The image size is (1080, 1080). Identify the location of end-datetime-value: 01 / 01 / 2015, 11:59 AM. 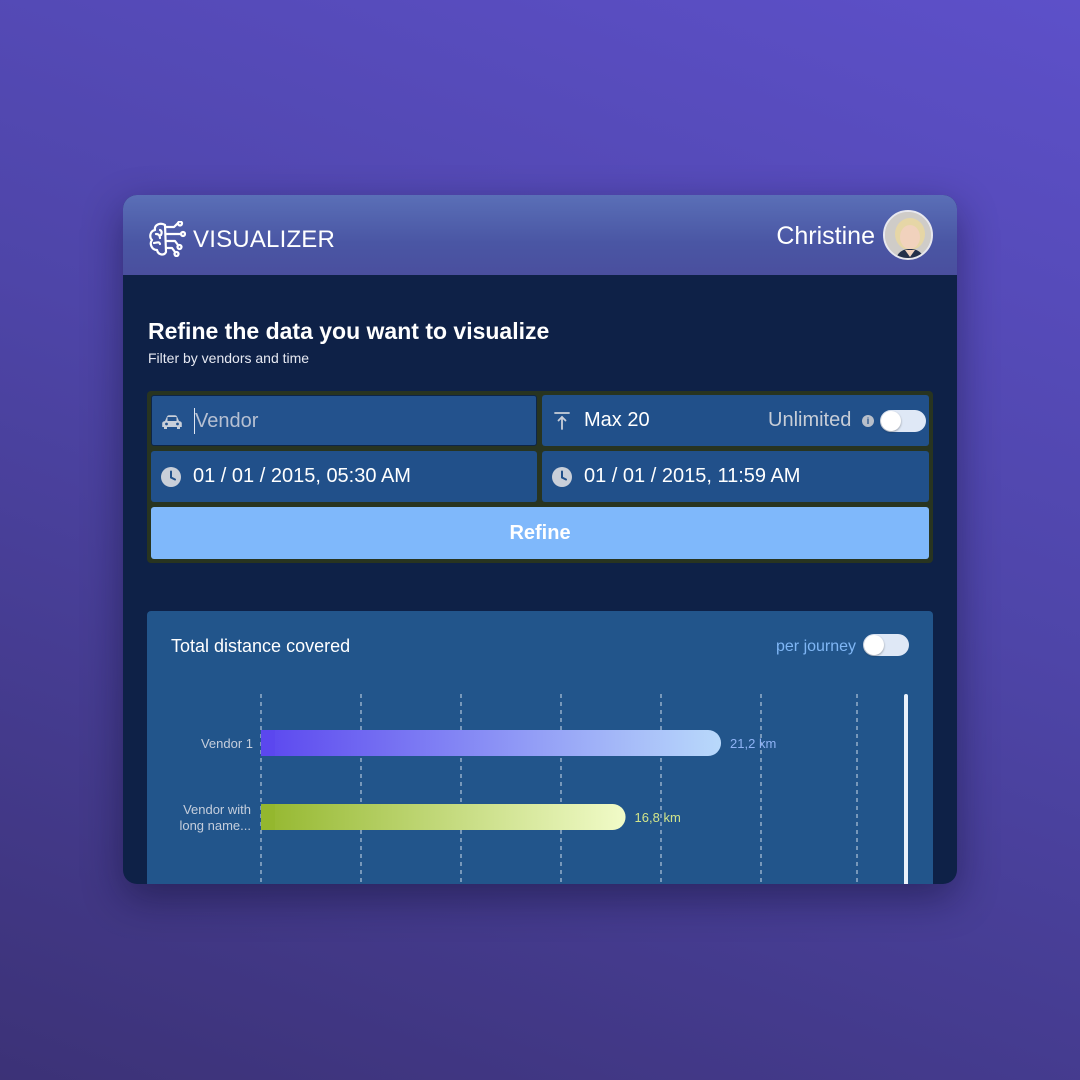
(692, 476).